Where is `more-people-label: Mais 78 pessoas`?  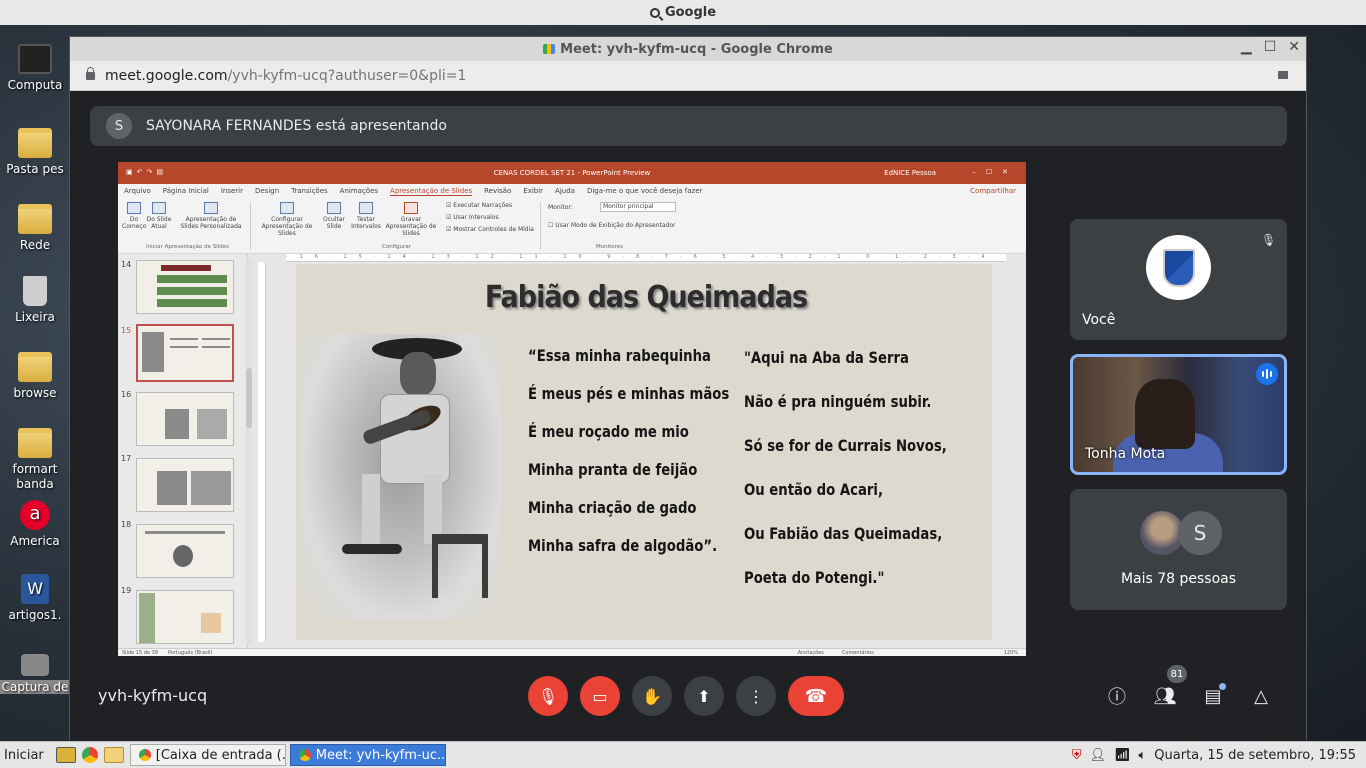
more-people-label: Mais 78 pessoas is located at coordinates (1178, 579).